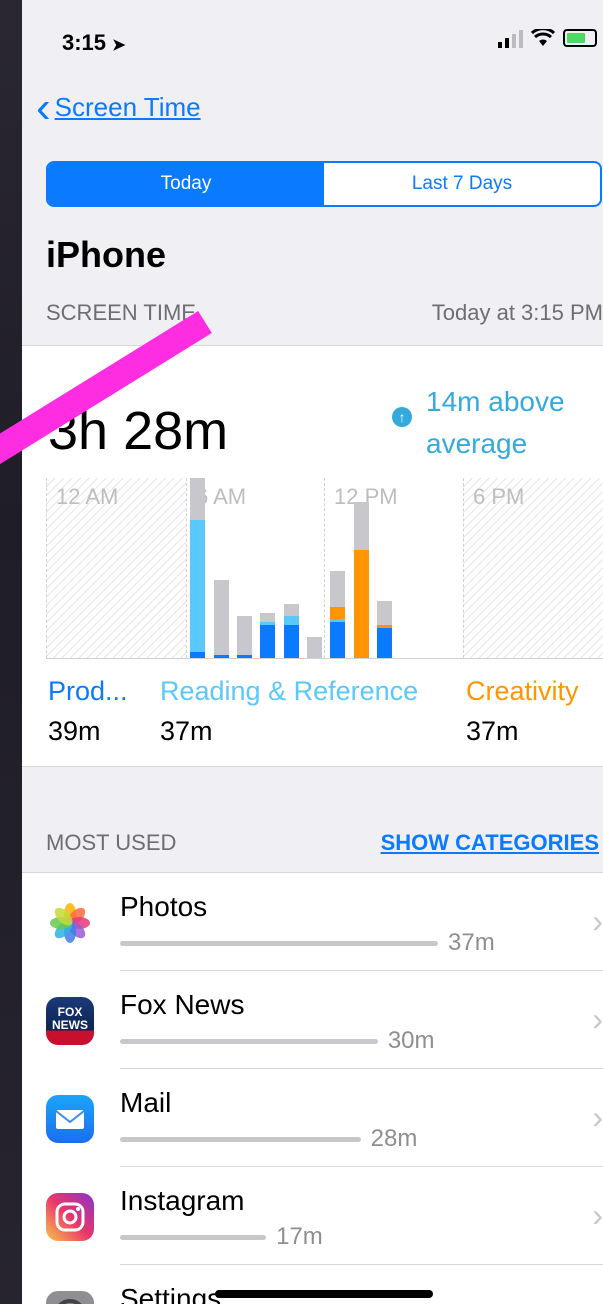  What do you see at coordinates (312, 1118) in the screenshot?
I see `app-row-mail: Mail 28m ›` at bounding box center [312, 1118].